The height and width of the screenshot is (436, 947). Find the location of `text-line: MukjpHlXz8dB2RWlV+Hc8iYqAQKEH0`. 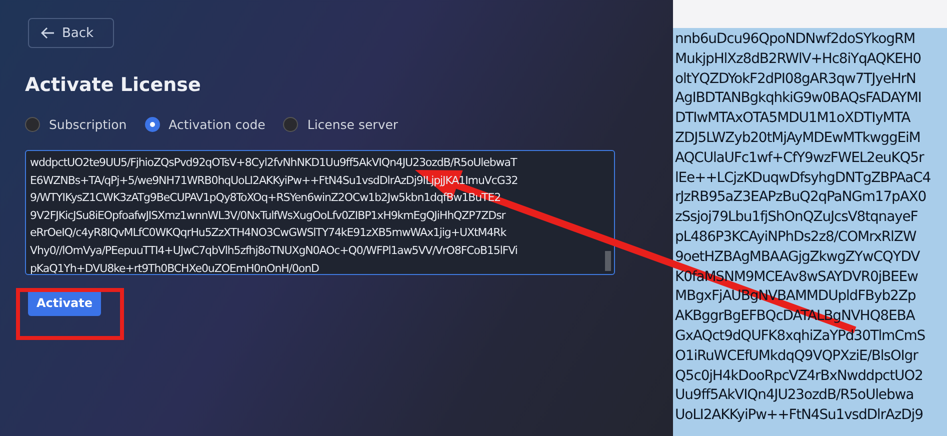

text-line: MukjpHlXz8dB2RWlV+Hc8iYqAQKEH0 is located at coordinates (798, 59).